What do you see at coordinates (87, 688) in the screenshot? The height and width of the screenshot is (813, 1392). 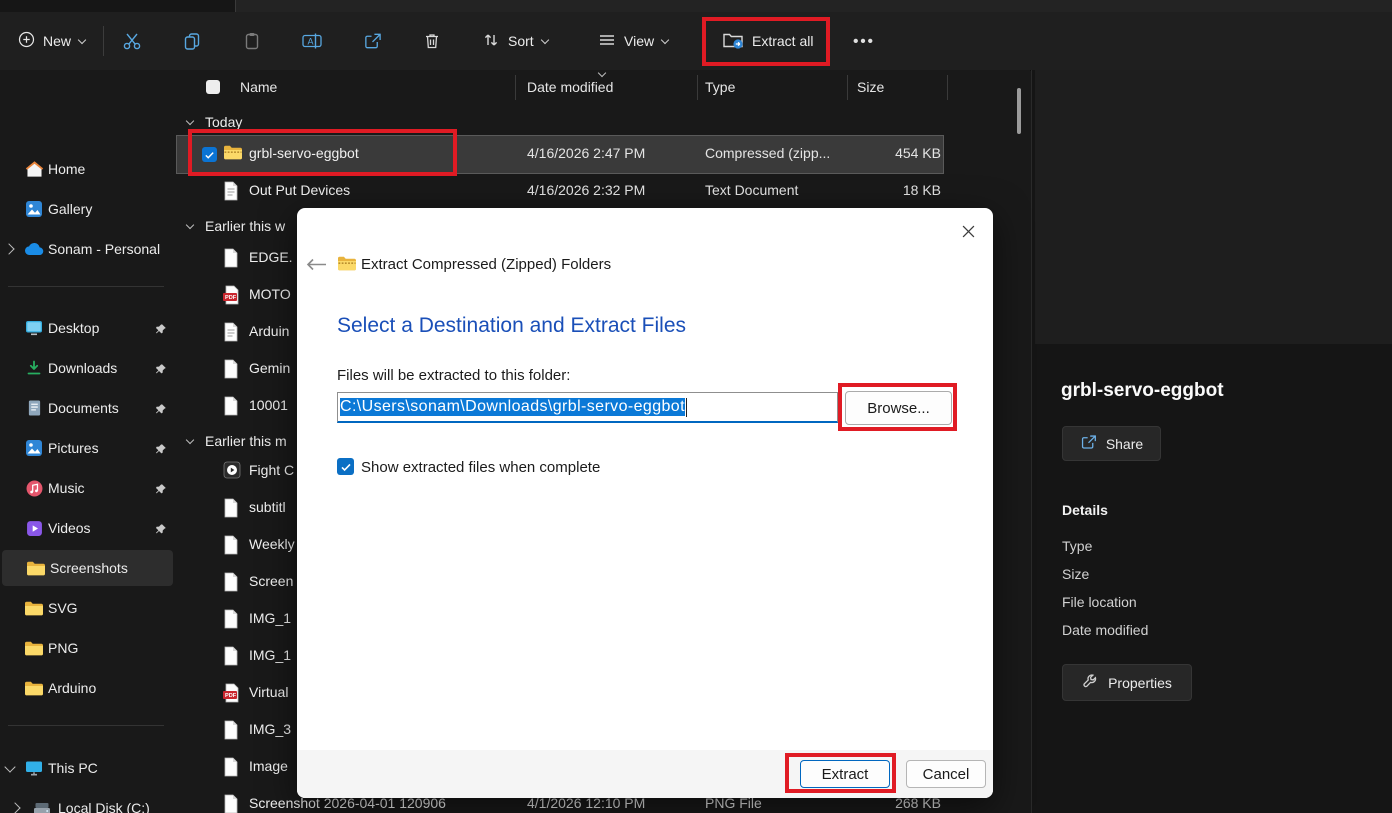 I see `sidebar-item-arduino: Arduino` at bounding box center [87, 688].